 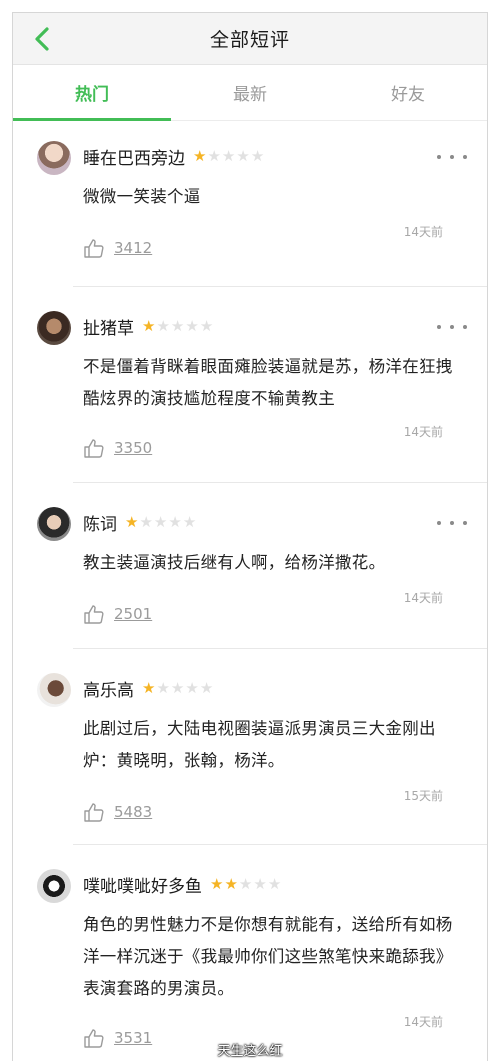 What do you see at coordinates (108, 688) in the screenshot?
I see `username: 高乐高` at bounding box center [108, 688].